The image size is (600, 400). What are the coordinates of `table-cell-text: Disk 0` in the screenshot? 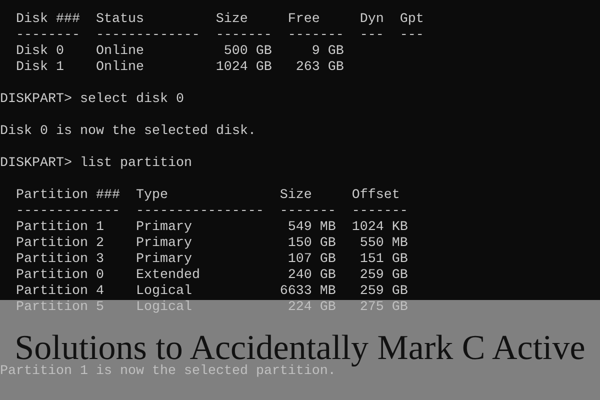 It's located at (40, 52).